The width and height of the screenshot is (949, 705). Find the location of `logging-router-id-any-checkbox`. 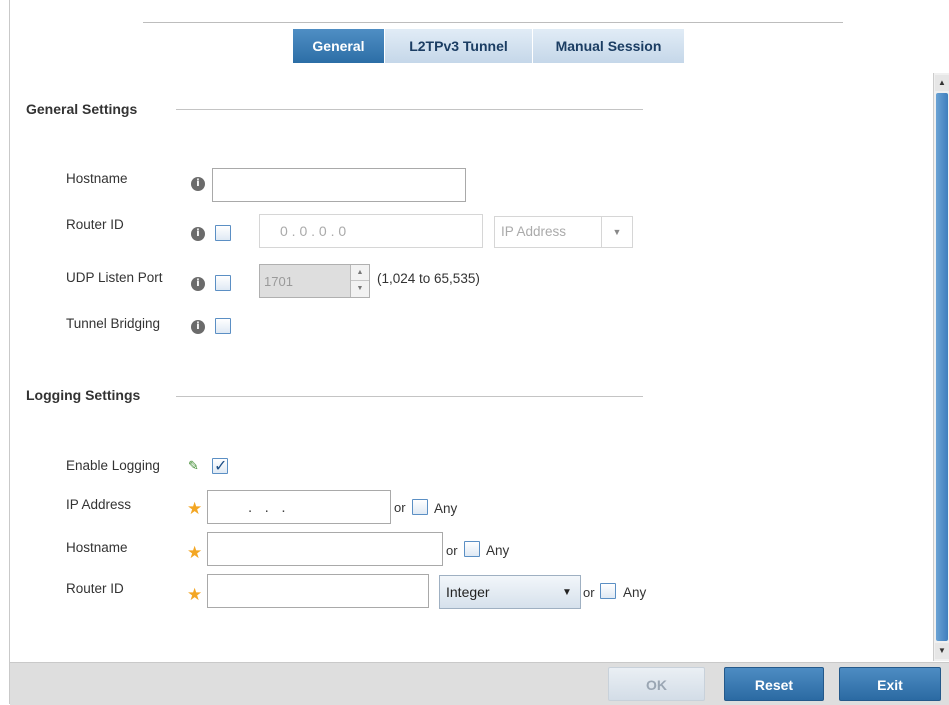

logging-router-id-any-checkbox is located at coordinates (608, 591).